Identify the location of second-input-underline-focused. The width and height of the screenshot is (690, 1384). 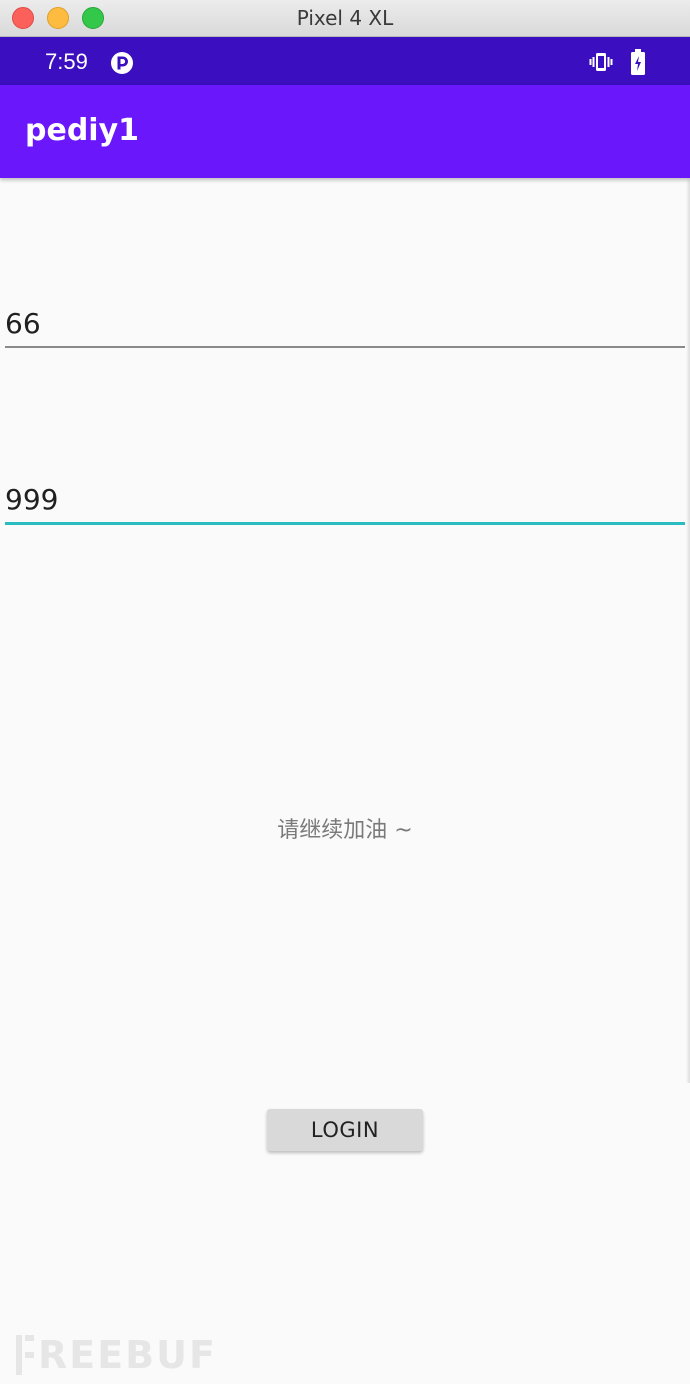
(345, 523).